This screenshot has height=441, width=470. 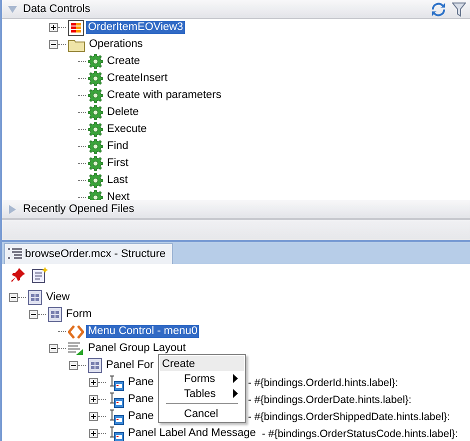 What do you see at coordinates (136, 27) in the screenshot?
I see `tree-item: OrderItemEOView3` at bounding box center [136, 27].